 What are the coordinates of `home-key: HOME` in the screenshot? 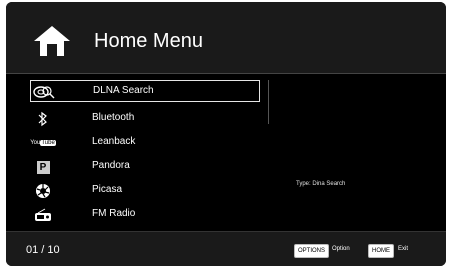 It's located at (381, 251).